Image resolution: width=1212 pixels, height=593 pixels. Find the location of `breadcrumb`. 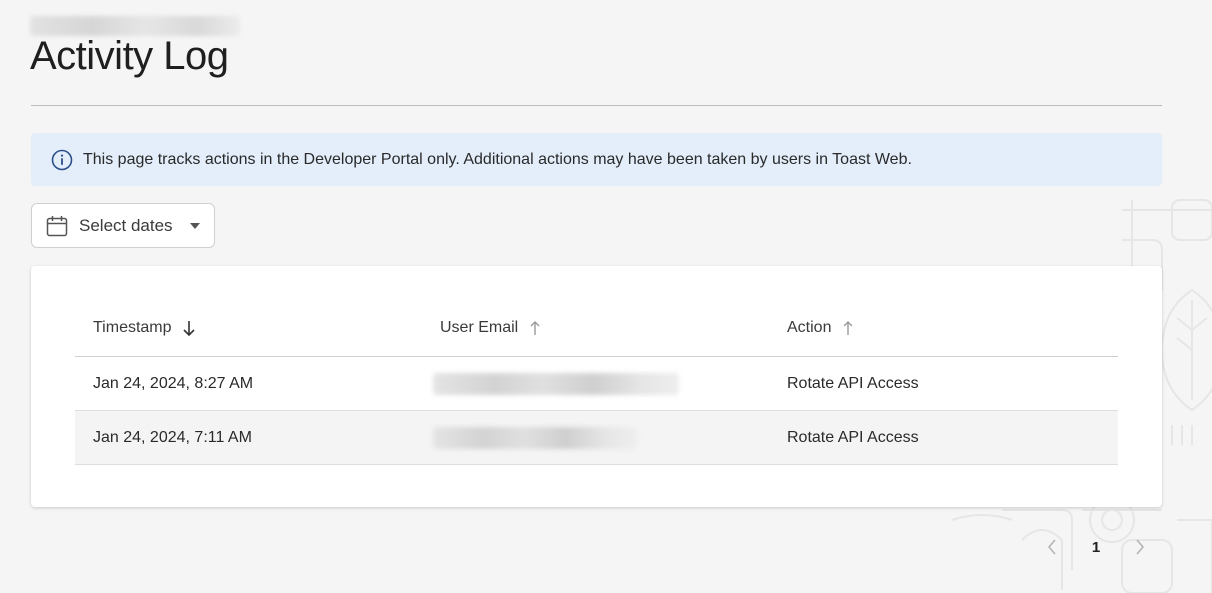

breadcrumb is located at coordinates (135, 26).